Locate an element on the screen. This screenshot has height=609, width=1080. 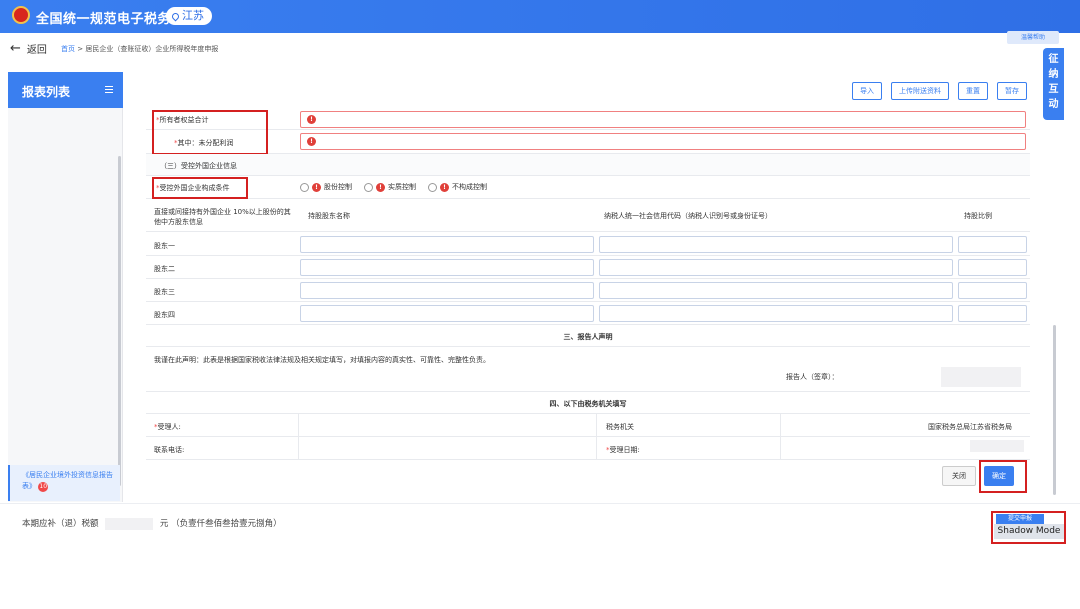
report-list-header: 报表列表 is located at coordinates (65, 90).